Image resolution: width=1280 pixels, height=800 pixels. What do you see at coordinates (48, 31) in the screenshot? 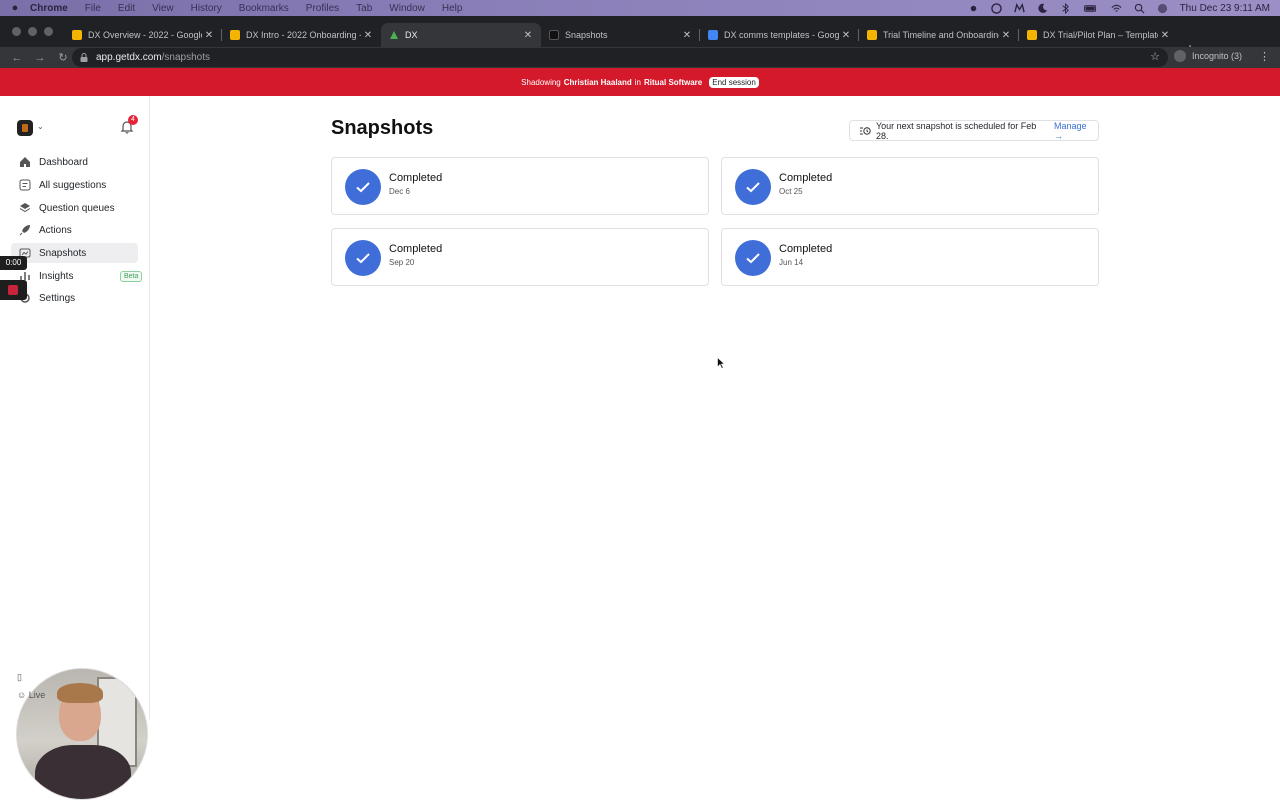
I see `zoom-window-button` at bounding box center [48, 31].